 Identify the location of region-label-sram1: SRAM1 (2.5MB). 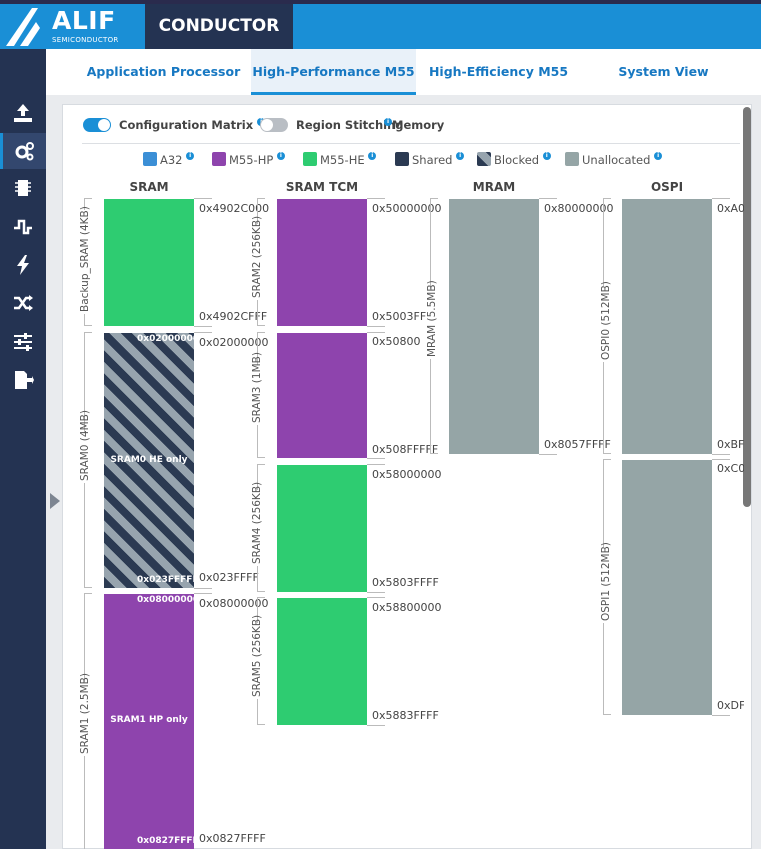
(85, 714).